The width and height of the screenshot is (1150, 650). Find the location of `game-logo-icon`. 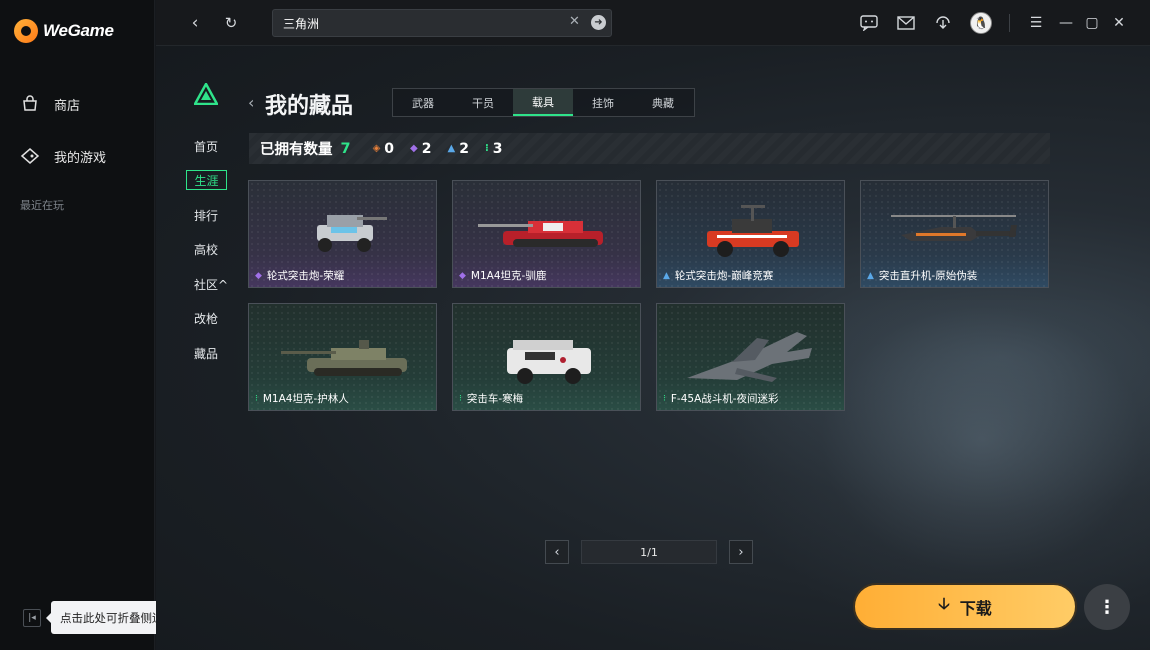

game-logo-icon is located at coordinates (206, 93).